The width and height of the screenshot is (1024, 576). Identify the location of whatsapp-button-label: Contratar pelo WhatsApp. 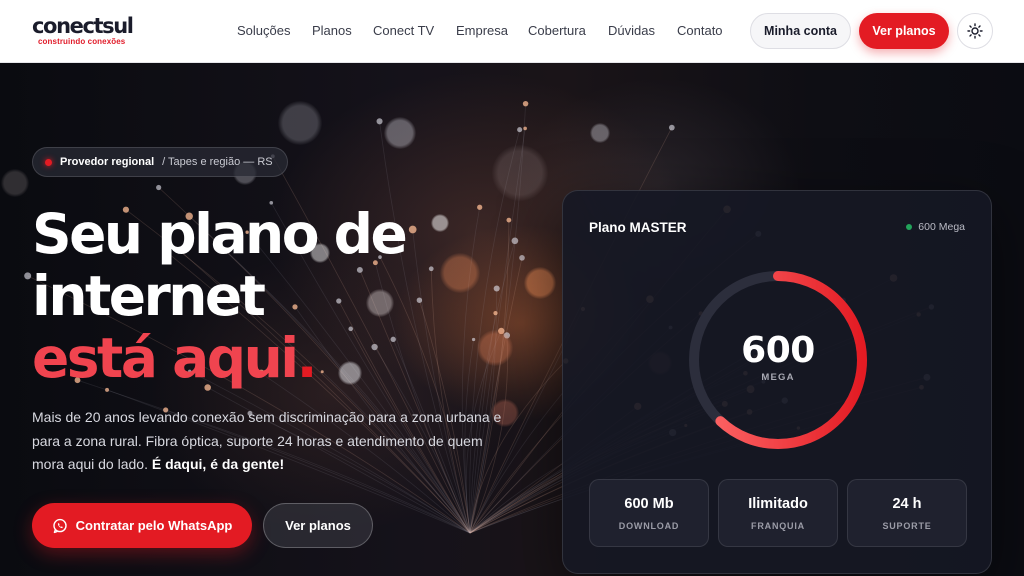
(154, 525).